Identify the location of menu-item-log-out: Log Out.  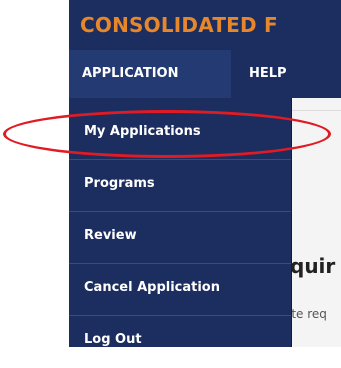
(180, 342).